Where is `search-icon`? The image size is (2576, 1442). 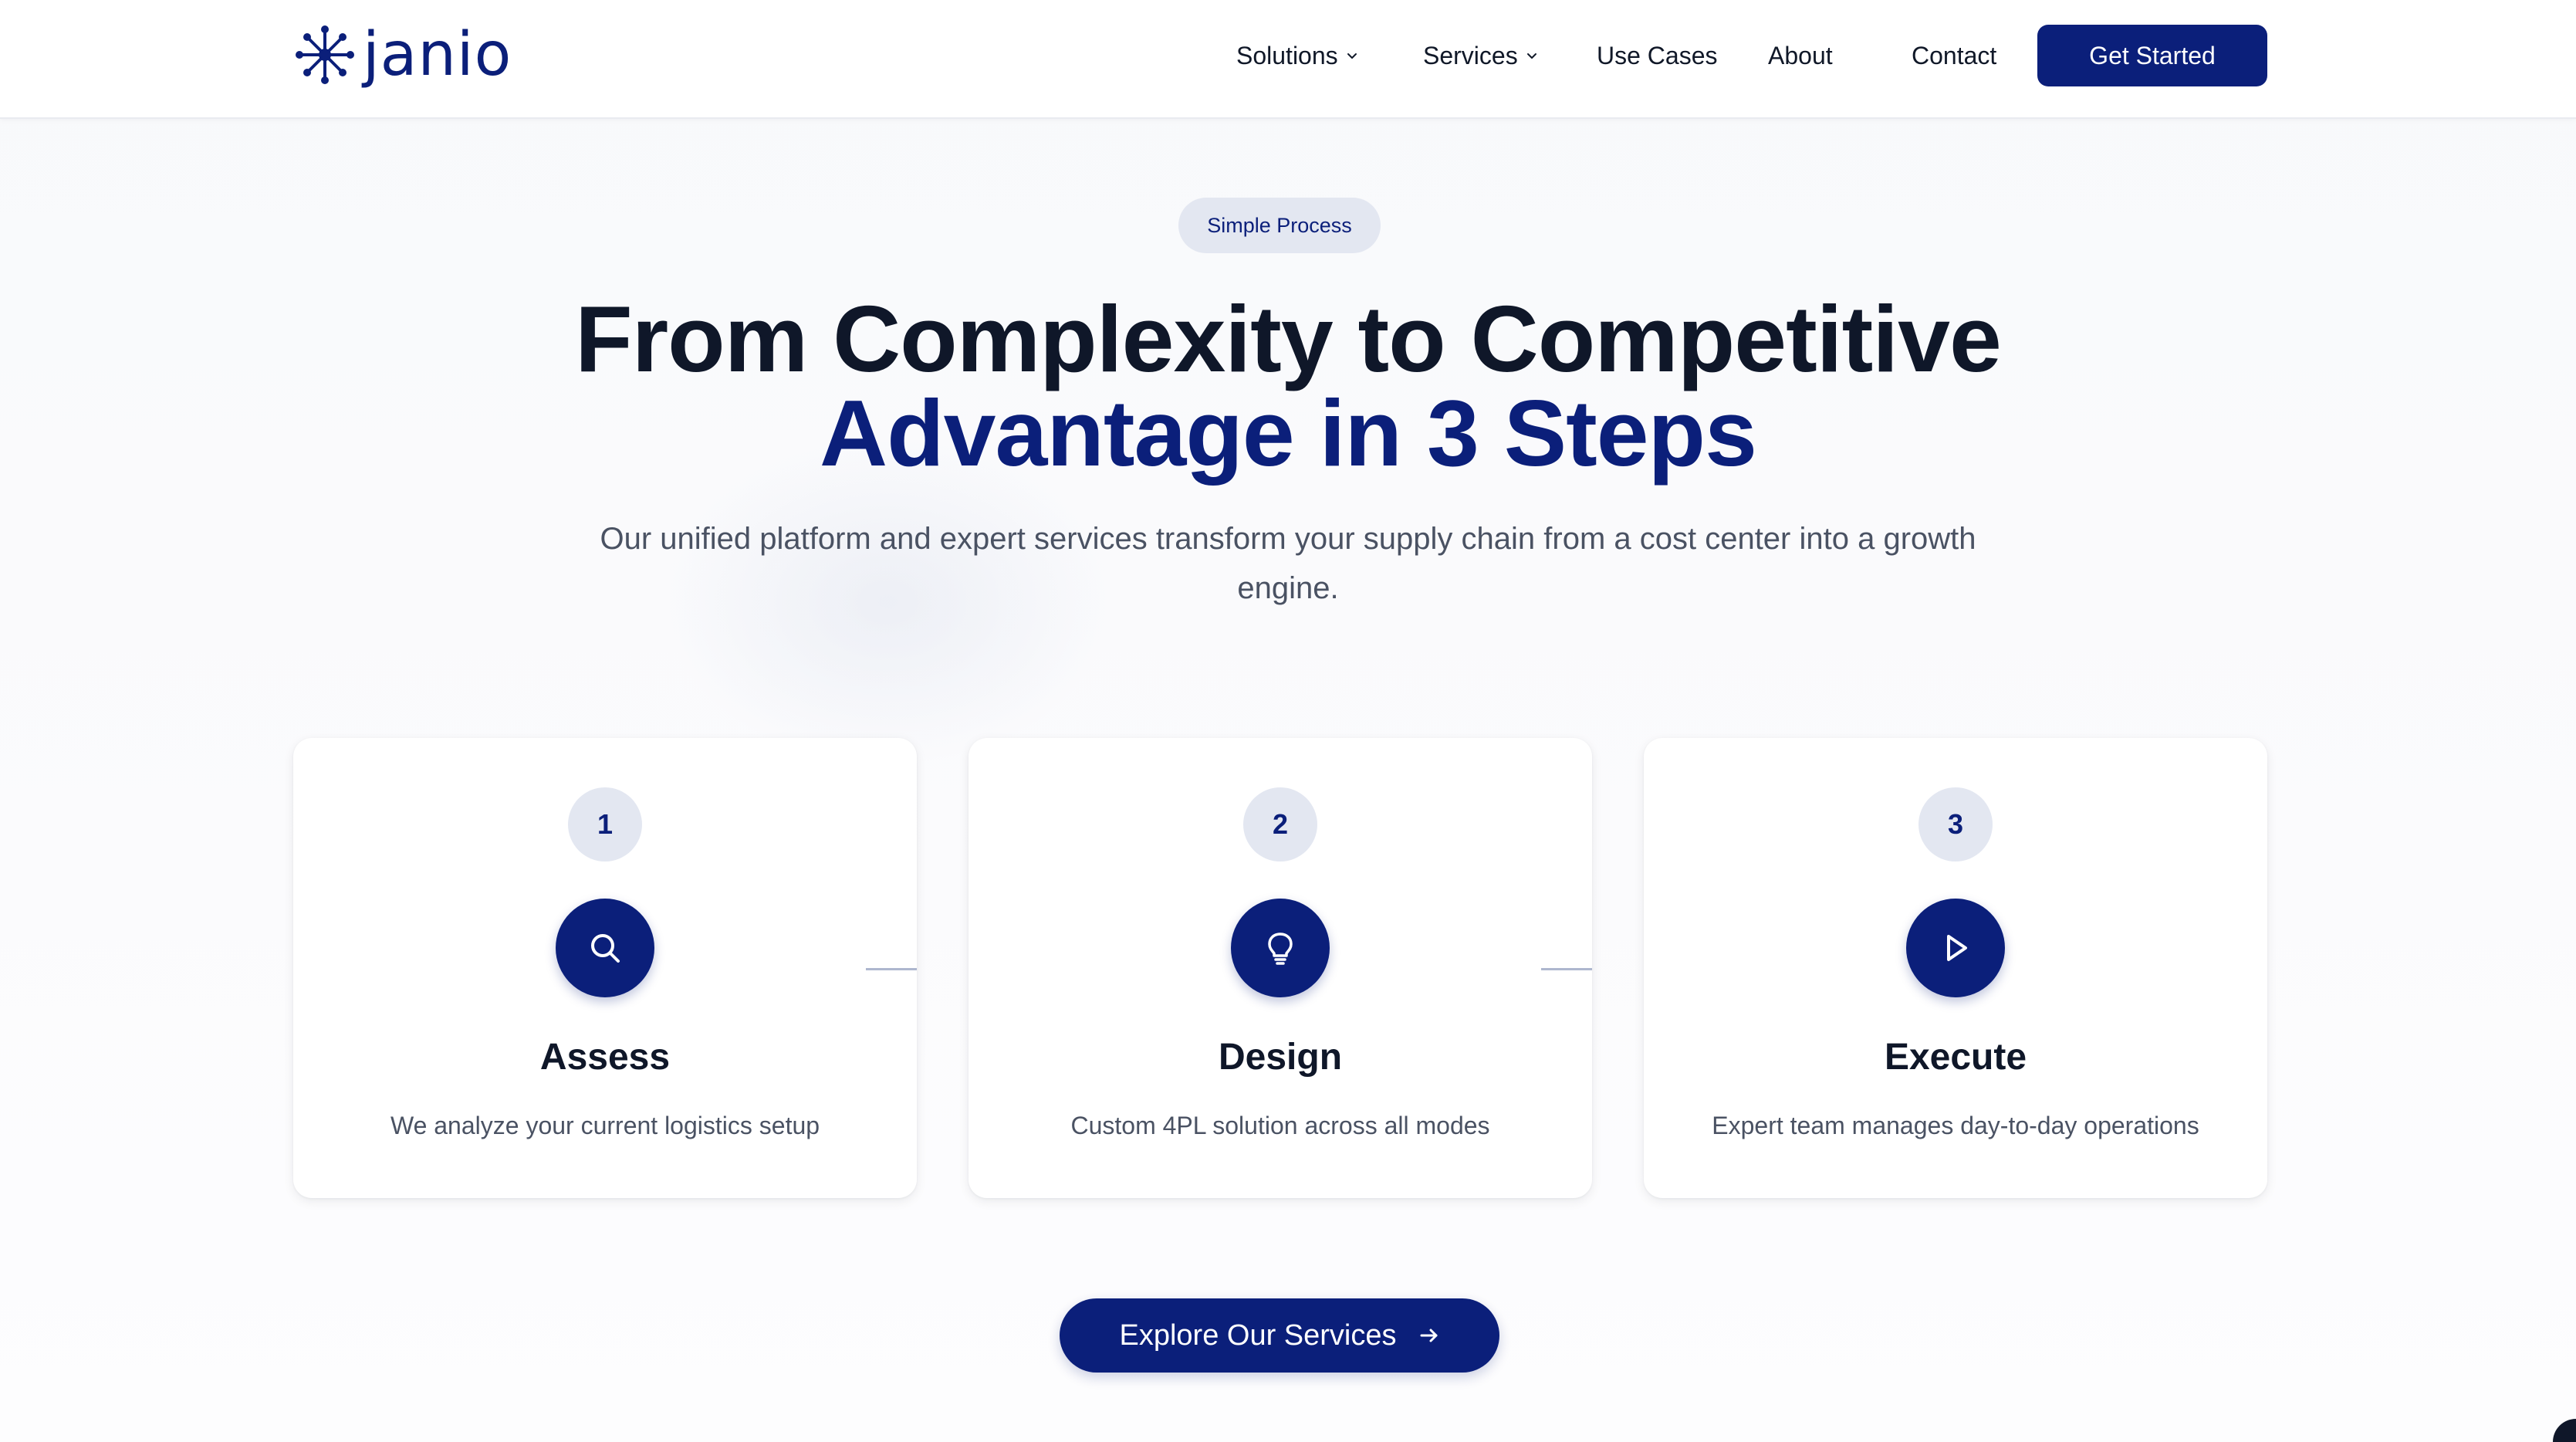 search-icon is located at coordinates (605, 948).